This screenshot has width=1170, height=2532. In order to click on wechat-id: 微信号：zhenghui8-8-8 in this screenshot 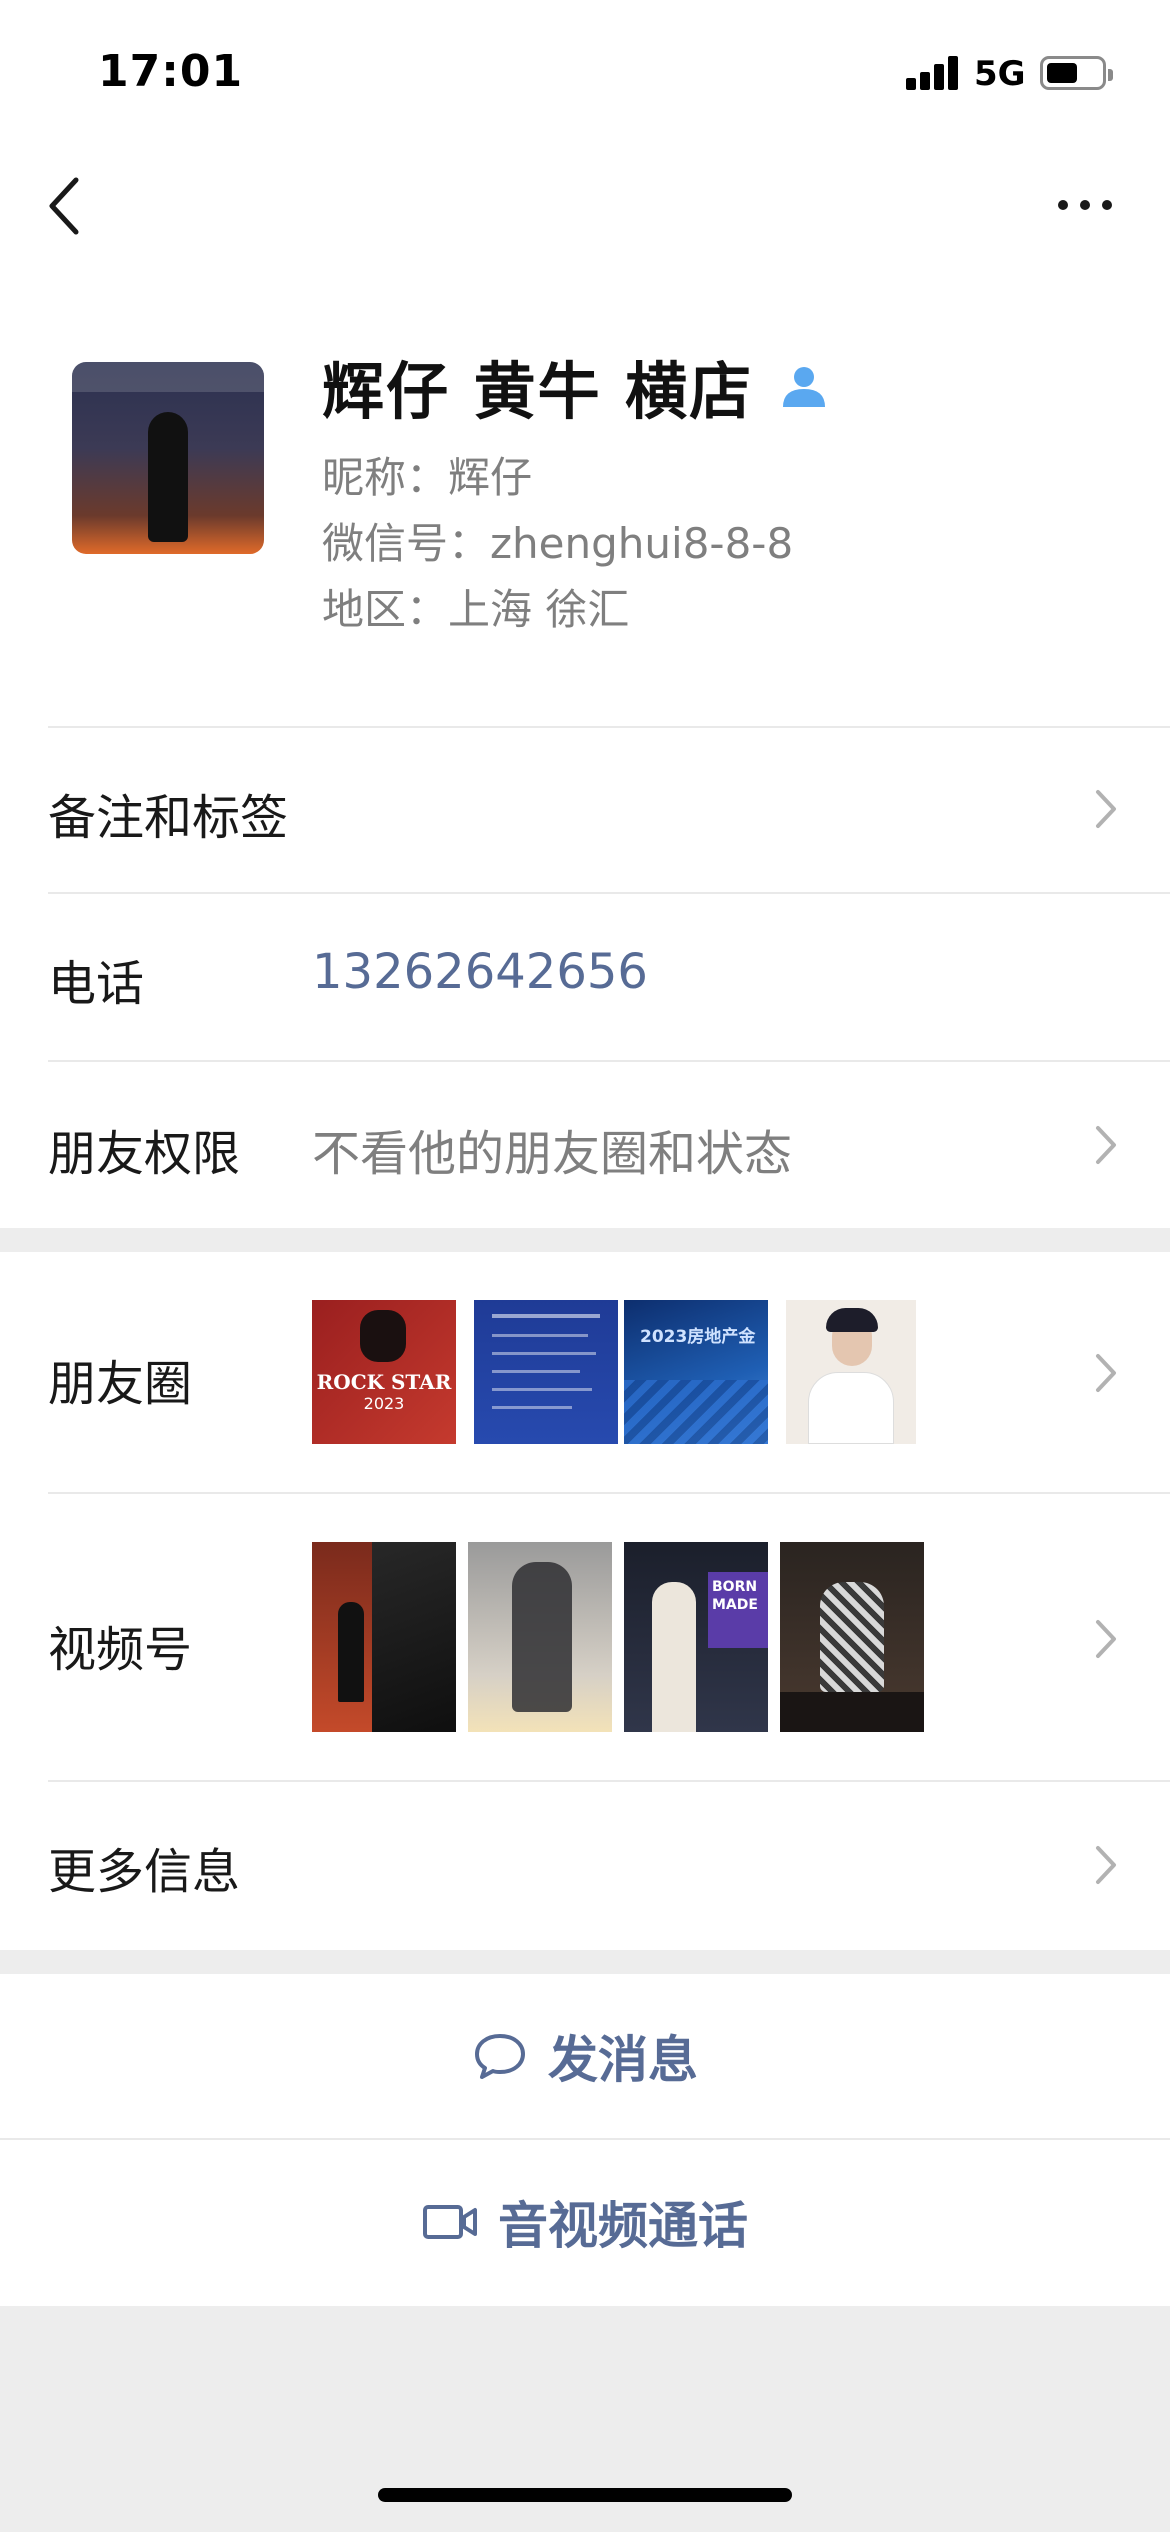, I will do `click(558, 543)`.